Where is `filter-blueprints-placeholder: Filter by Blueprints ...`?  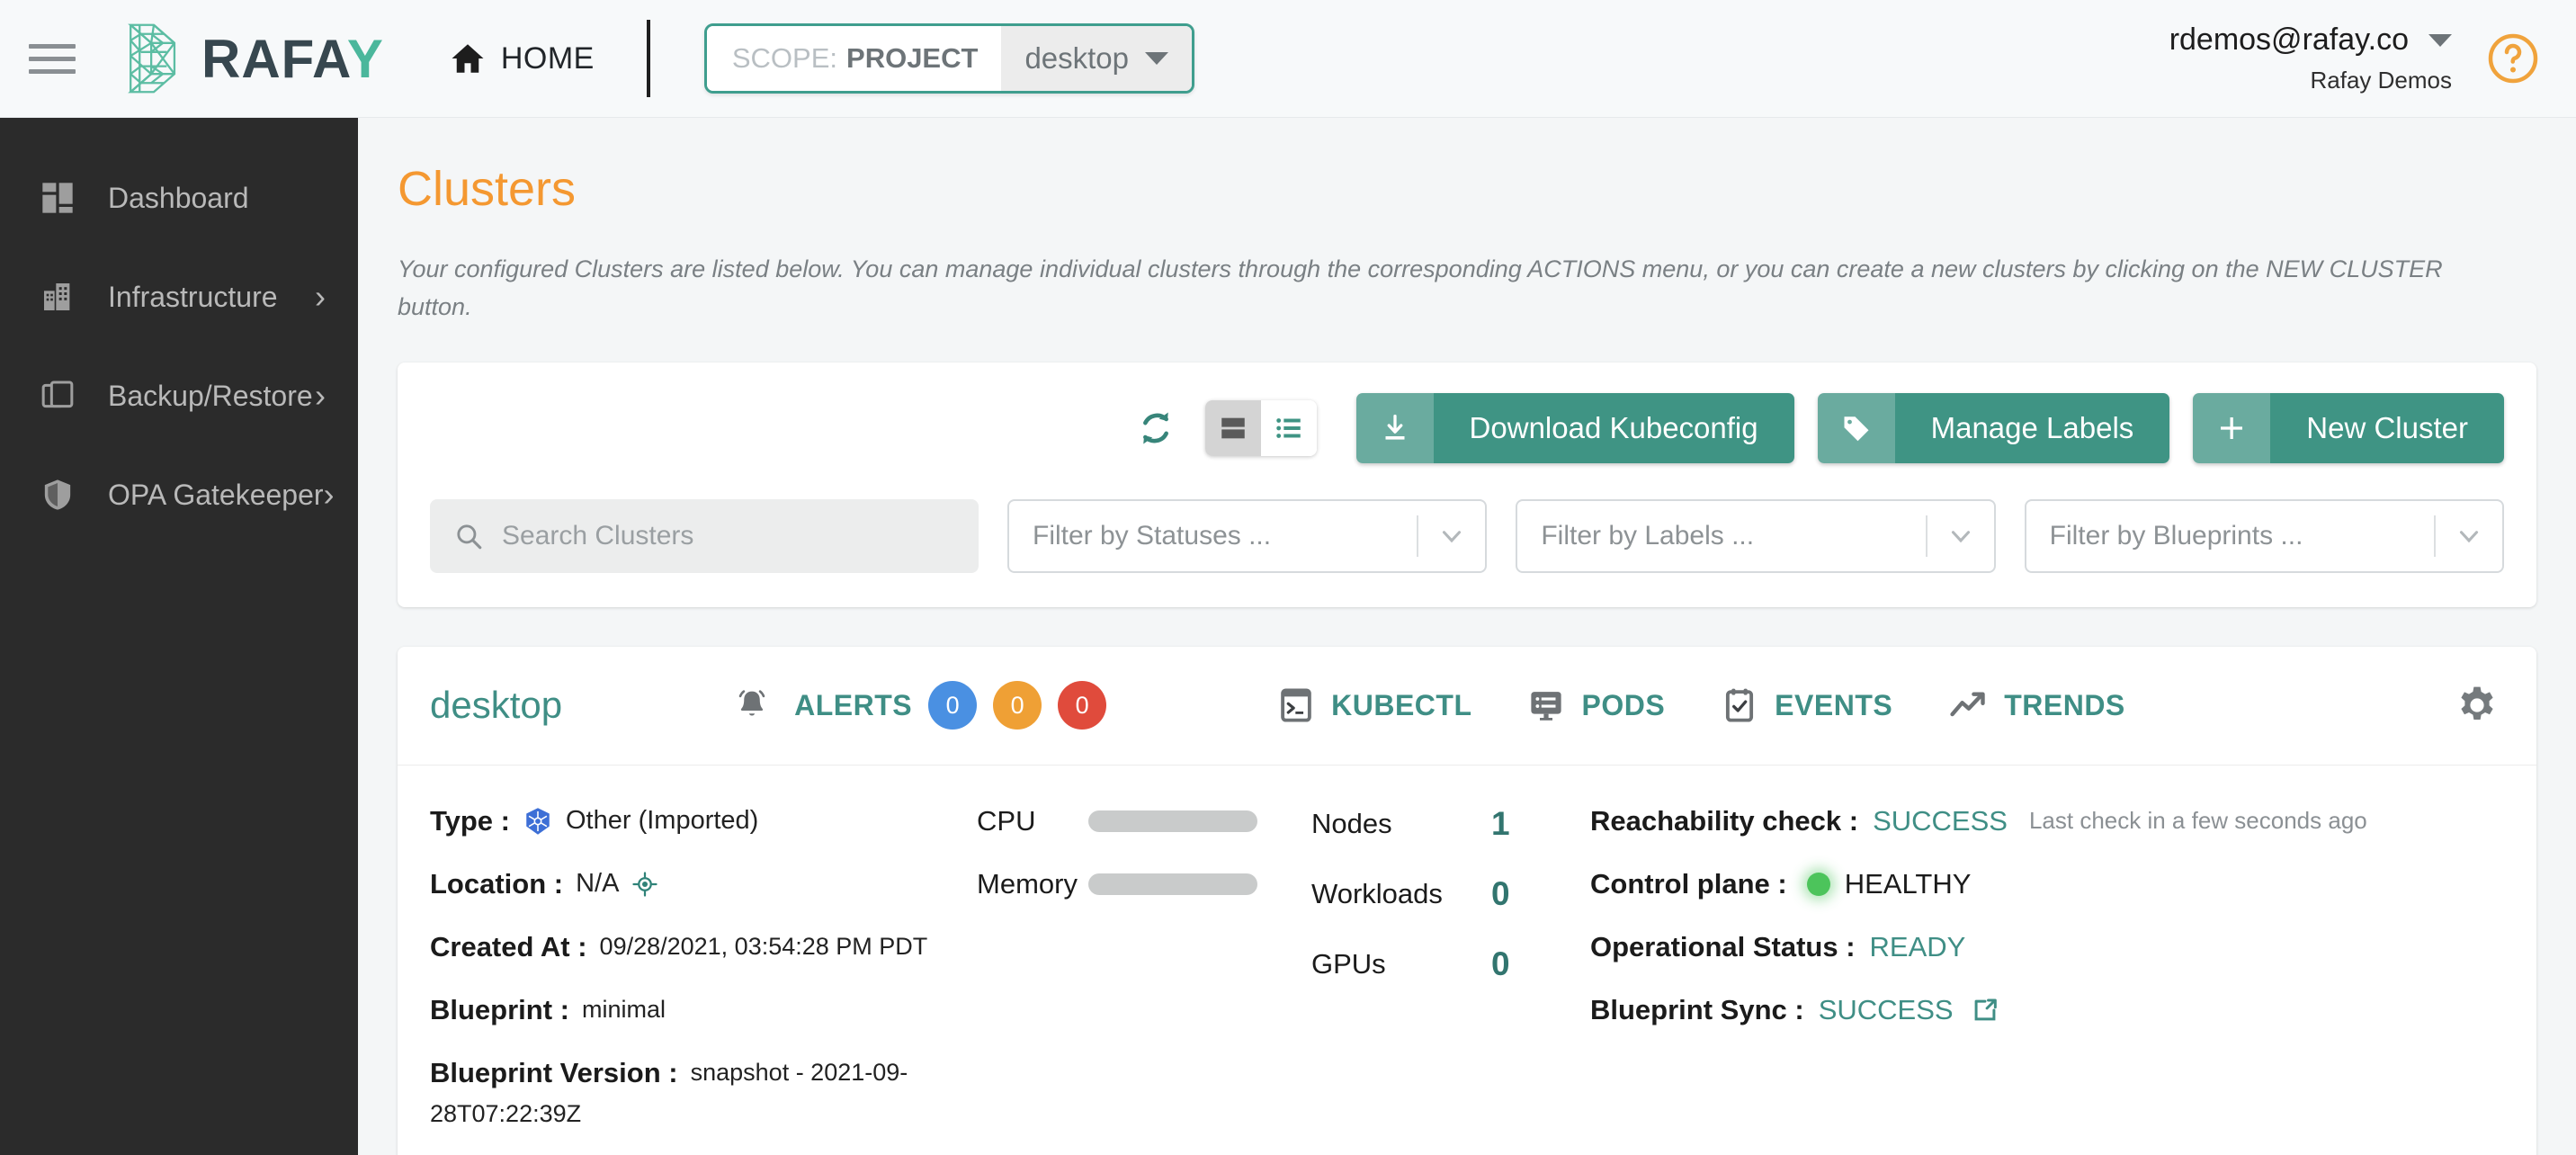
filter-blueprints-placeholder: Filter by Blueprints ... is located at coordinates (2176, 535).